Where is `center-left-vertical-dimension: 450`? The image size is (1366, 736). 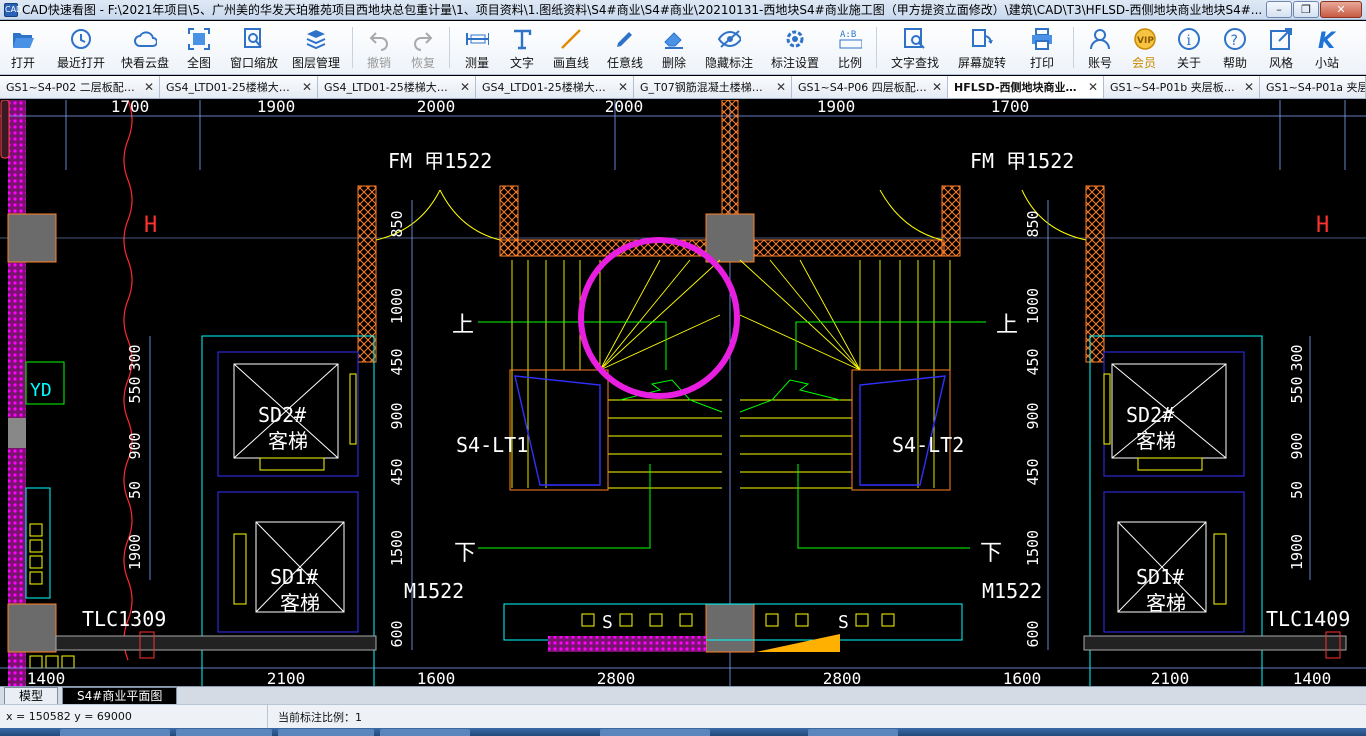 center-left-vertical-dimension: 450 is located at coordinates (397, 471).